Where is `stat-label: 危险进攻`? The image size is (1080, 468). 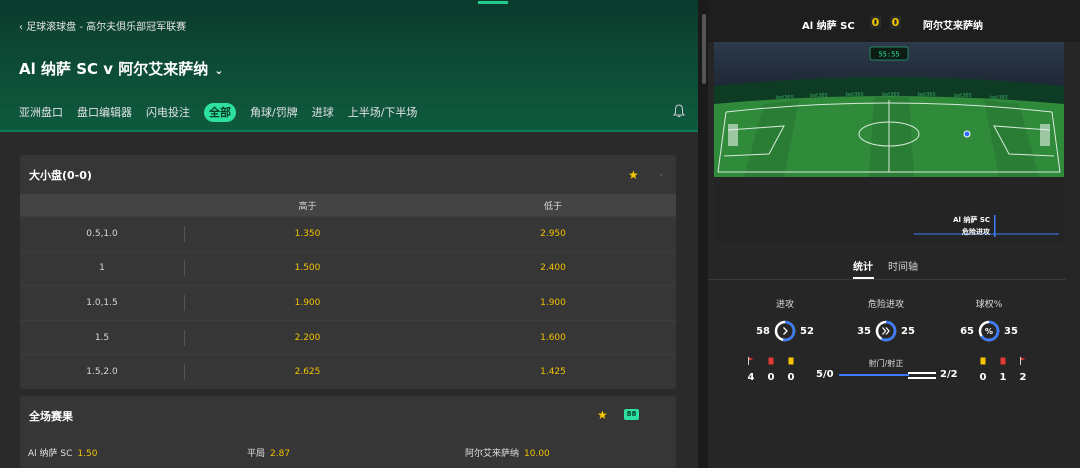
stat-label: 危险进攻 is located at coordinates (885, 305).